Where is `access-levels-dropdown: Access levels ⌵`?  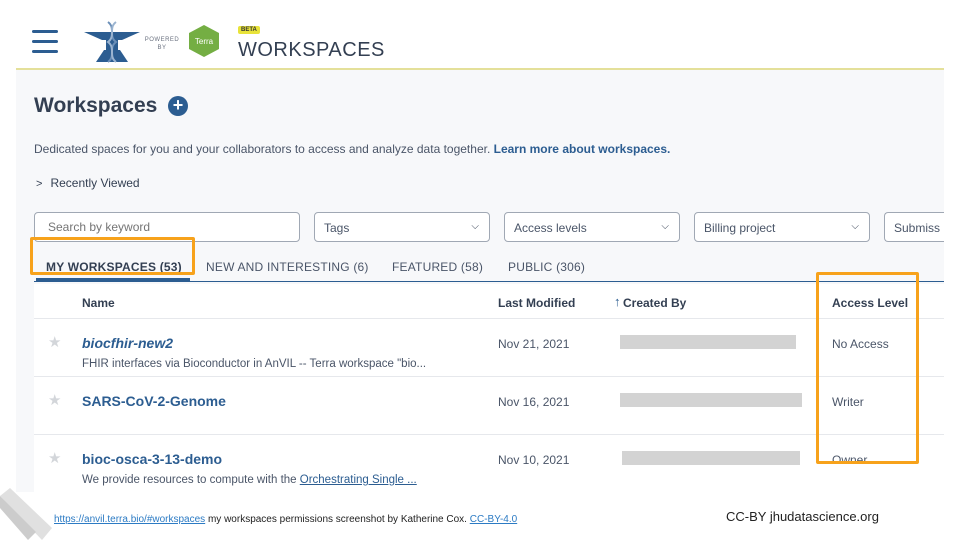
access-levels-dropdown: Access levels ⌵ is located at coordinates (592, 227).